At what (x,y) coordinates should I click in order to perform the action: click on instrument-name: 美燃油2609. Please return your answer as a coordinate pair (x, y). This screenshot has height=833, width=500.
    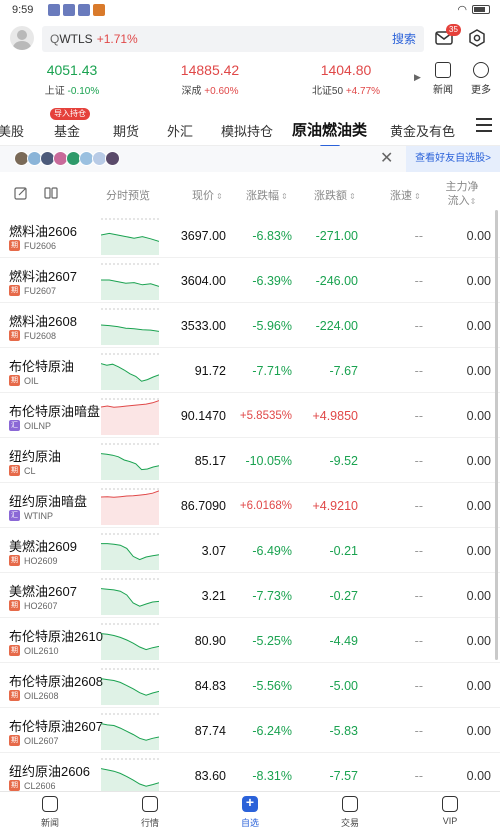
    Looking at the image, I should click on (43, 546).